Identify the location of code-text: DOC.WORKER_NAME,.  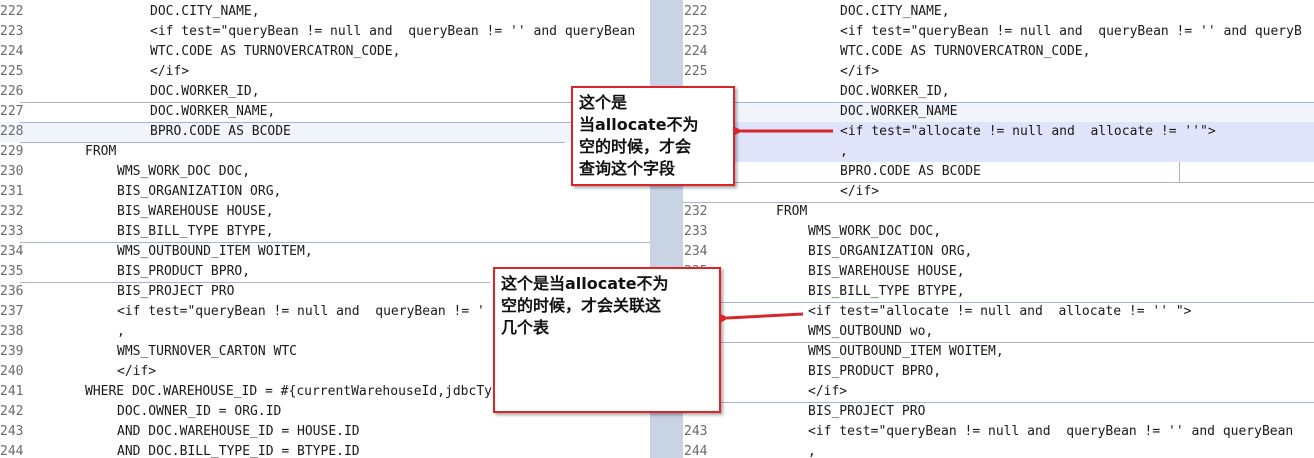
(213, 111).